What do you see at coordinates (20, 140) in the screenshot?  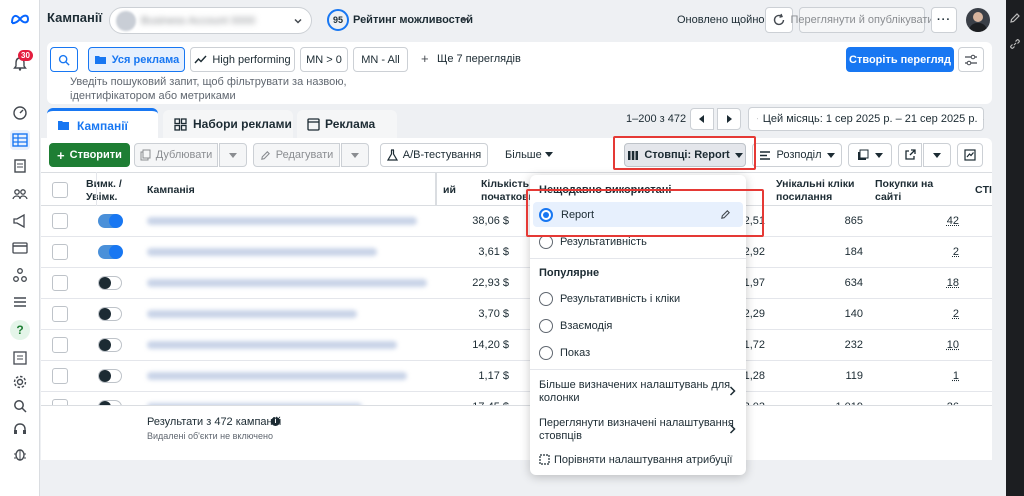 I see `campaigns-table-icon` at bounding box center [20, 140].